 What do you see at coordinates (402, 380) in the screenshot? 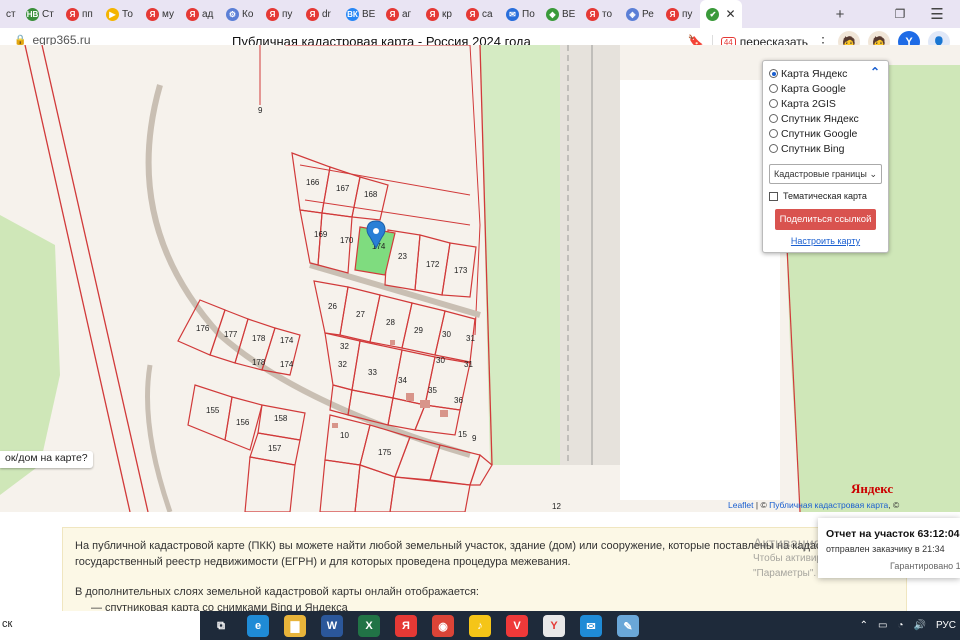
I see `parcel-number-label: 34` at bounding box center [402, 380].